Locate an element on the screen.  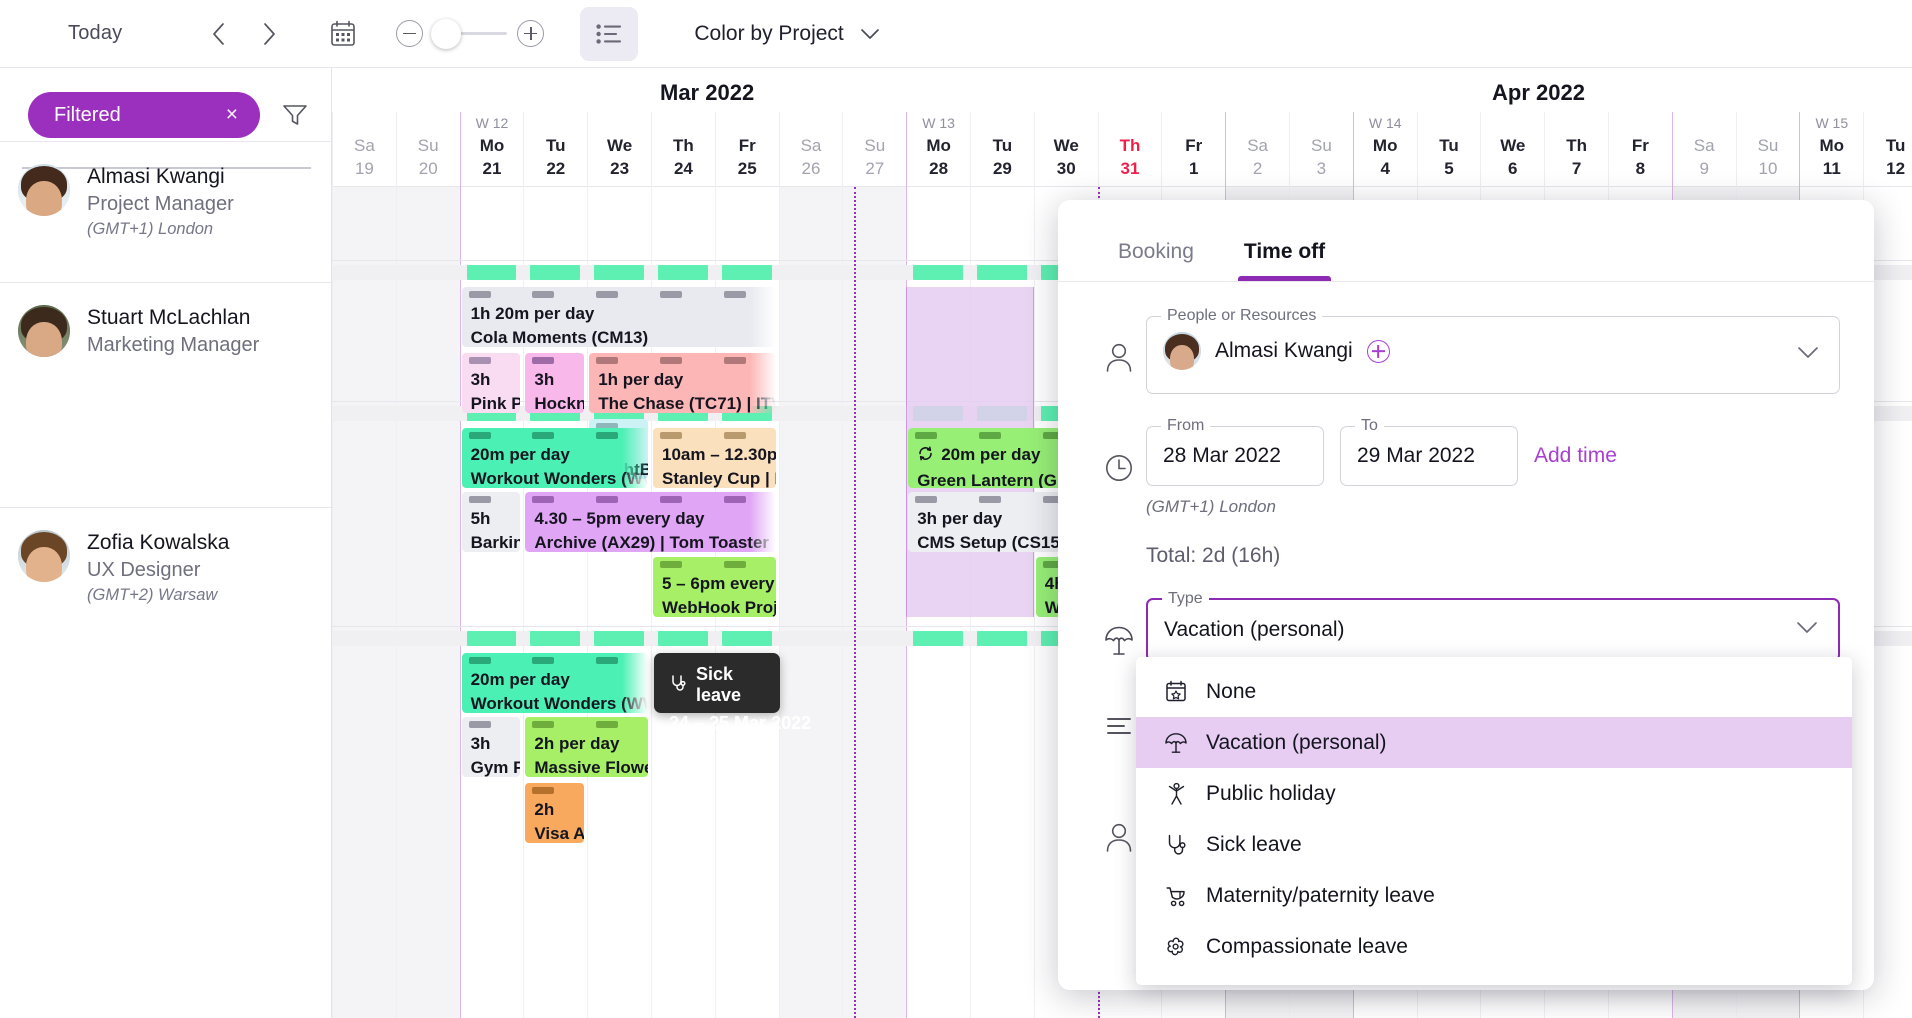
people-field: People or Resources Almasi Kwangi is located at coordinates (1493, 350).